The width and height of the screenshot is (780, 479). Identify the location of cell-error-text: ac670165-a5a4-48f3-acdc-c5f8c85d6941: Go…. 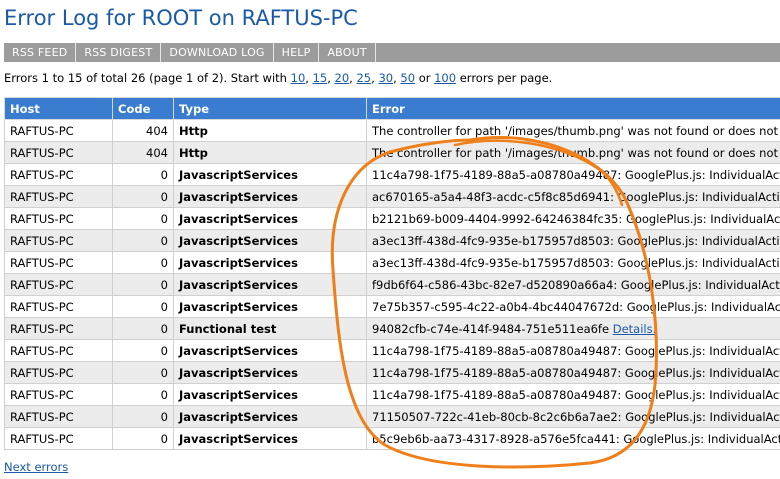
(576, 196).